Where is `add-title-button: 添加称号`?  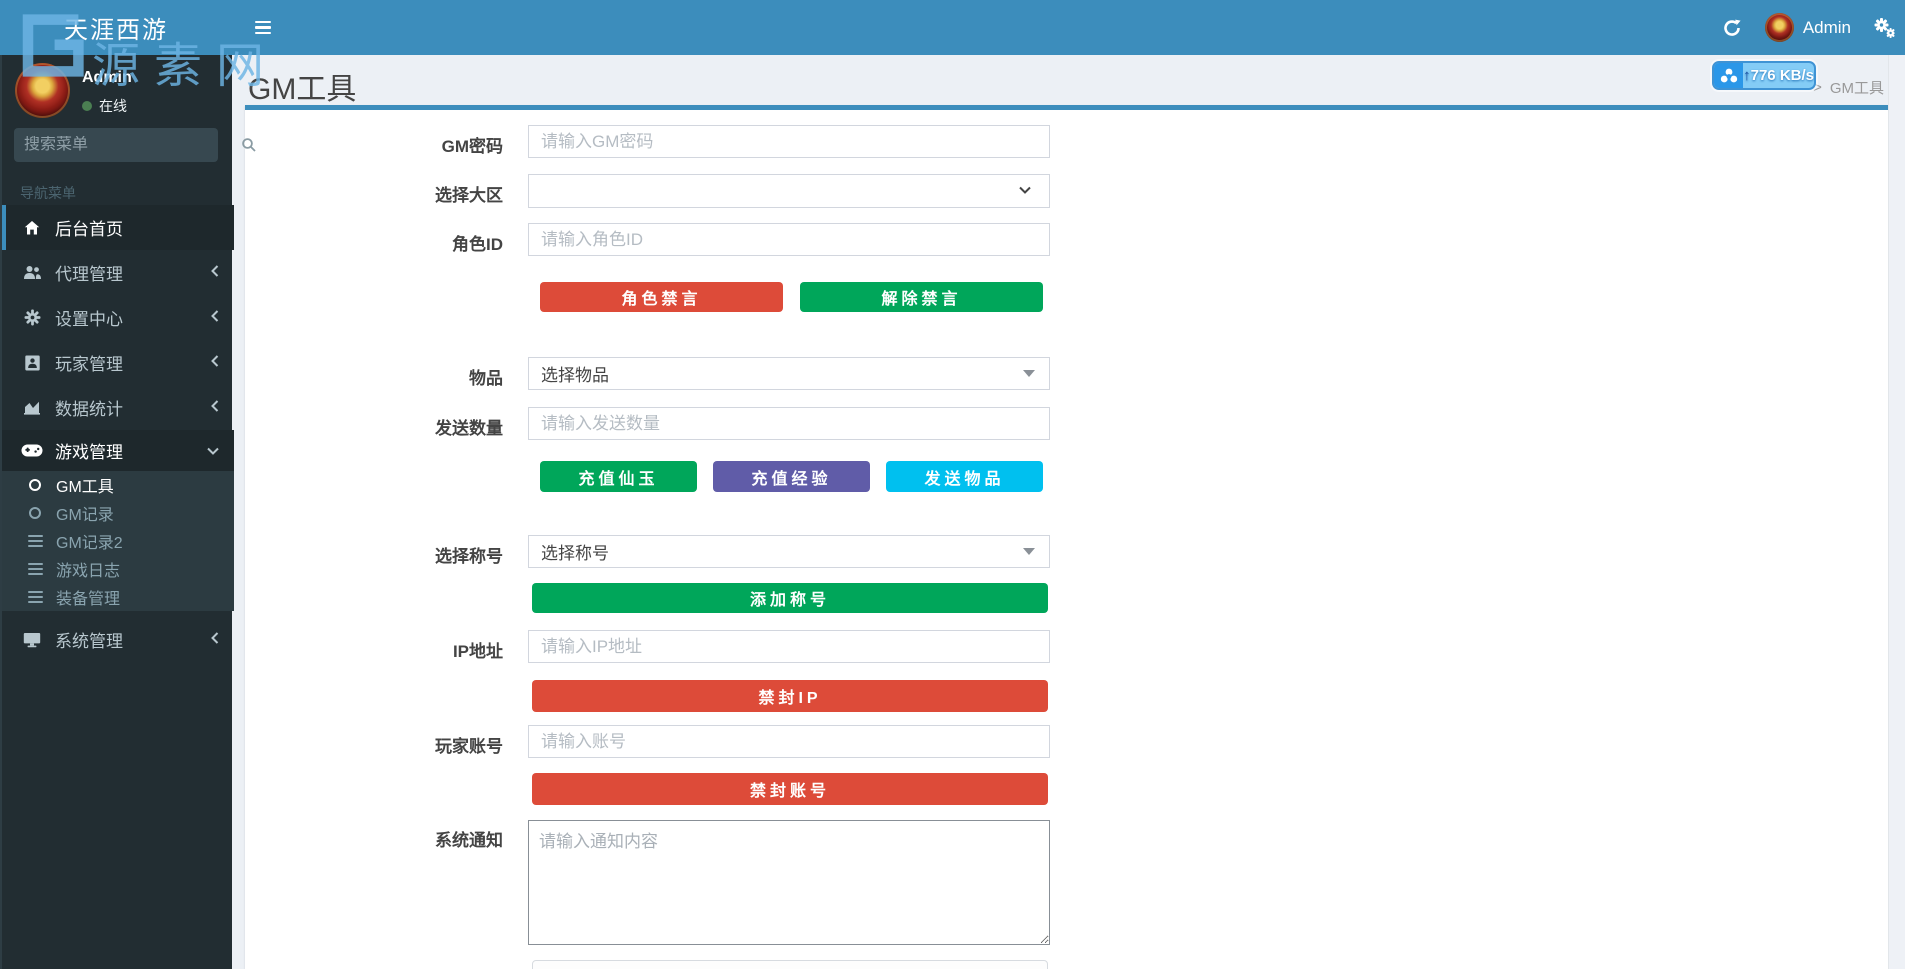 add-title-button: 添加称号 is located at coordinates (790, 598).